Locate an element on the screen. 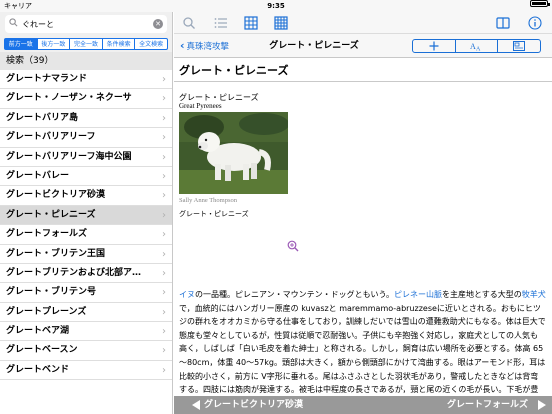  search-mode-selector: 前方一致 後方一致 完全一致 条件検索 全文検索 is located at coordinates (86, 44).